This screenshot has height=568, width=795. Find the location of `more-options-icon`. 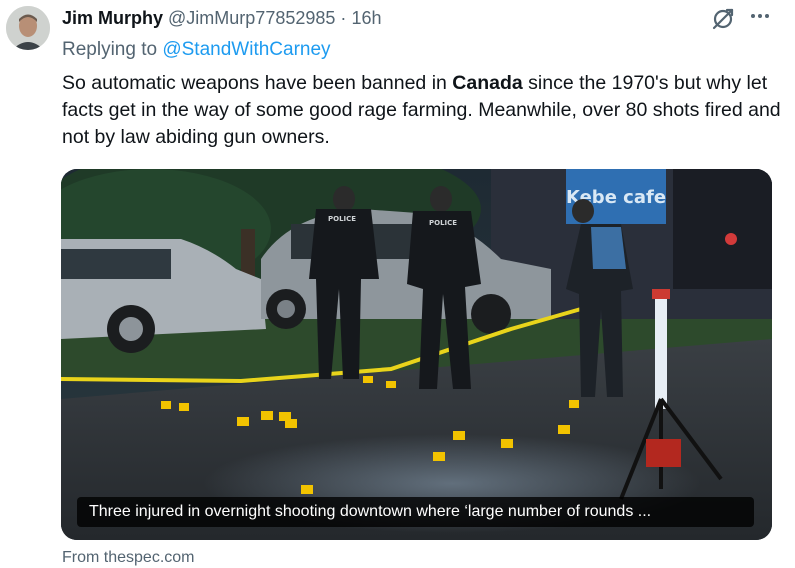

more-options-icon is located at coordinates (760, 16).